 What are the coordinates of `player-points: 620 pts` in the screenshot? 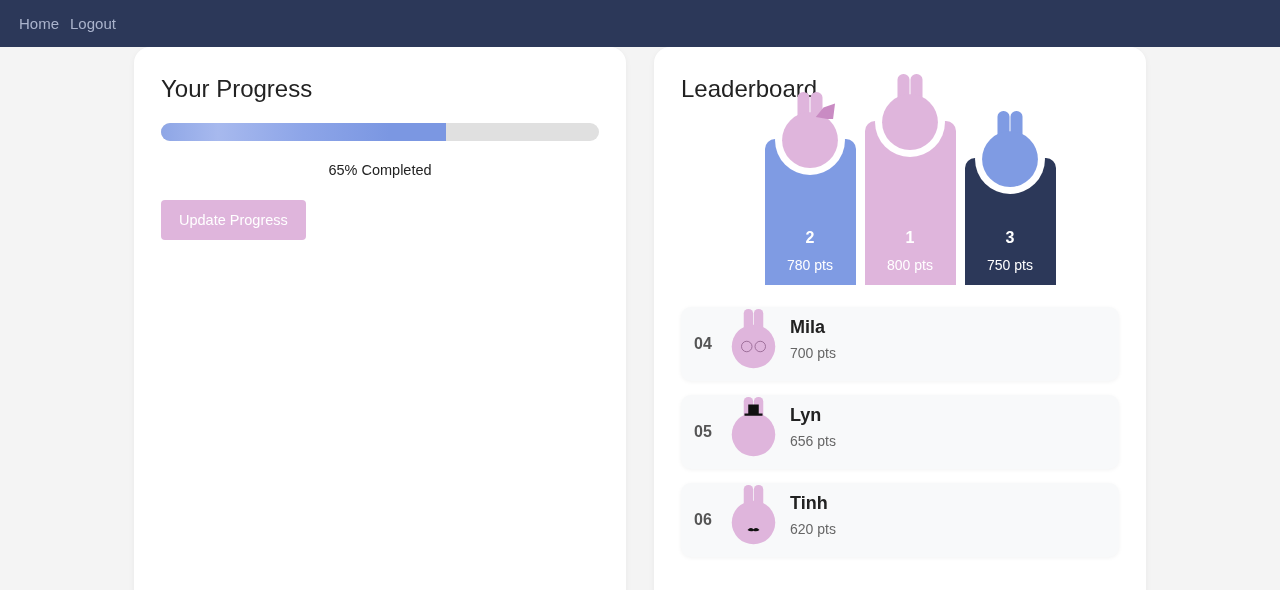 It's located at (813, 529).